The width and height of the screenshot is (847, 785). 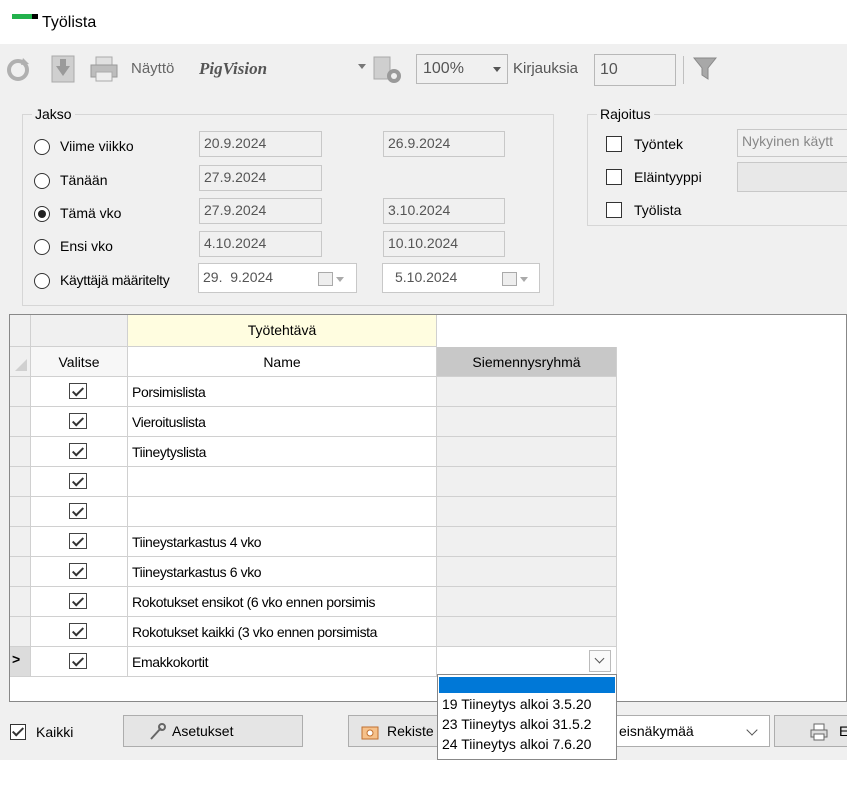 I want to click on refresh-icon, so click(x=18, y=70).